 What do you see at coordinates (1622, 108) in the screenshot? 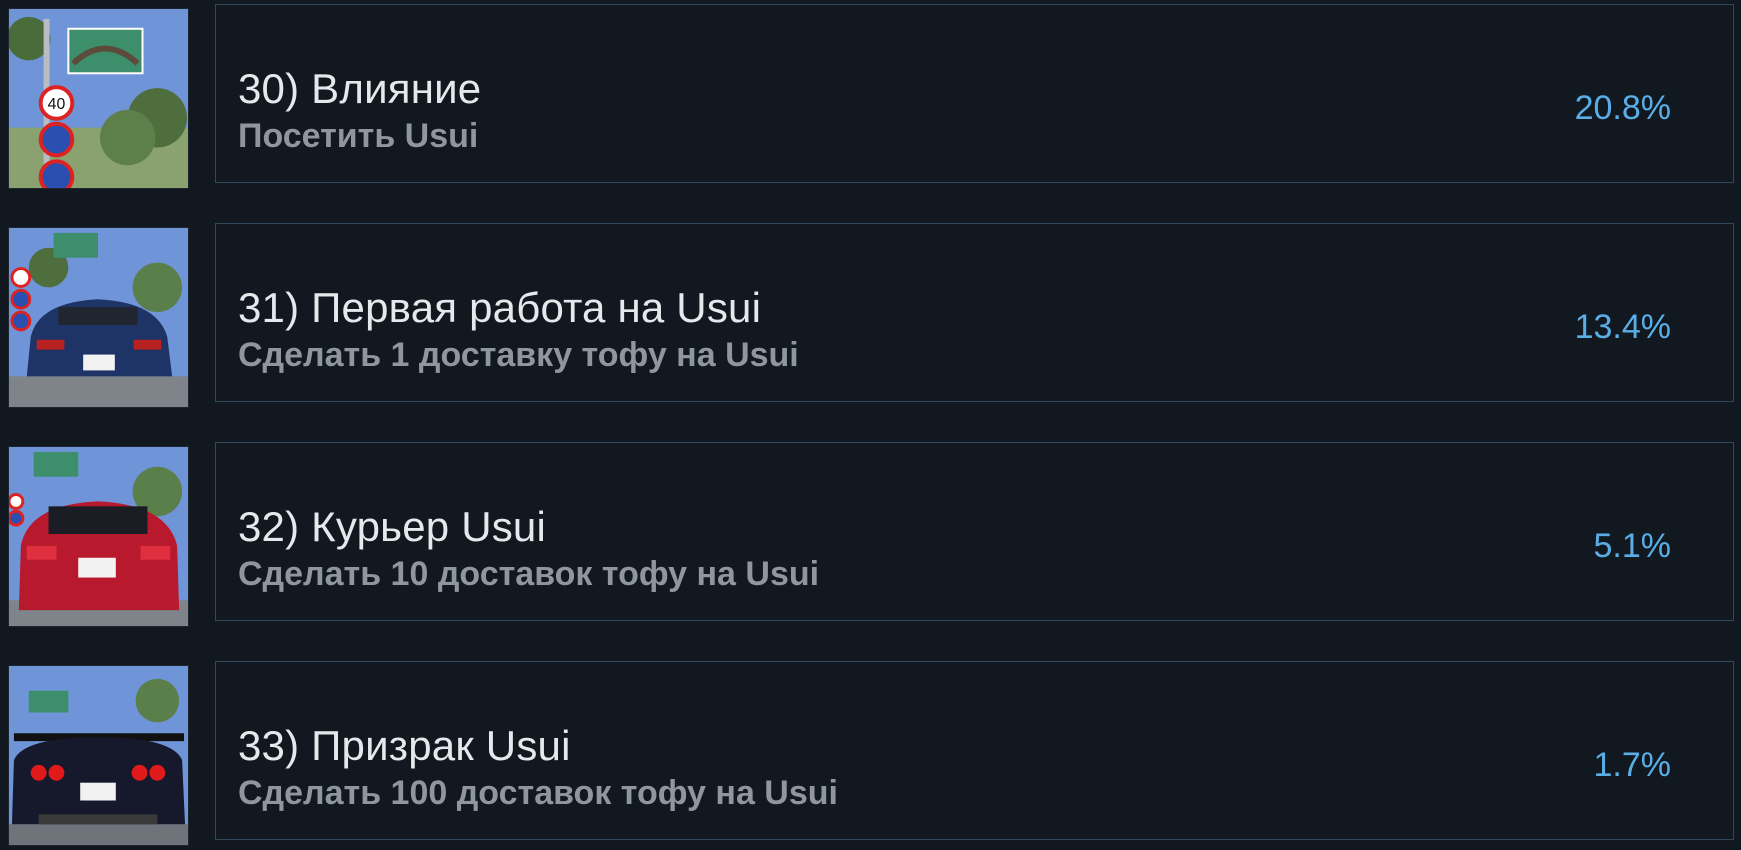
I see `achievement-percent: 20.8%` at bounding box center [1622, 108].